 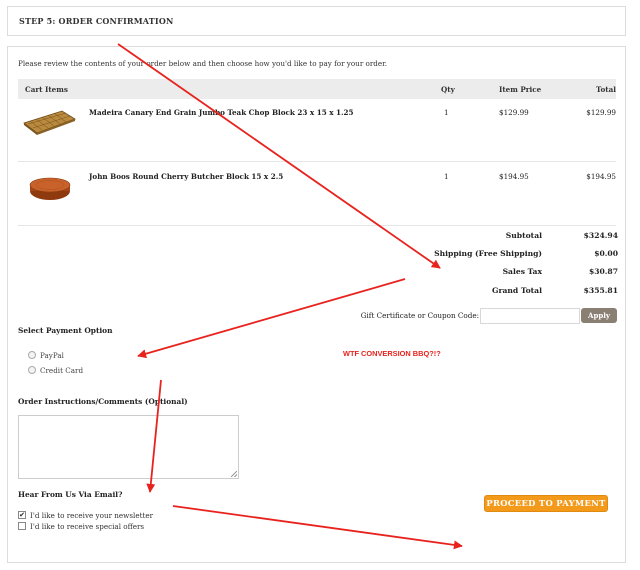 What do you see at coordinates (599, 315) in the screenshot?
I see `apply-coupon-button: Apply` at bounding box center [599, 315].